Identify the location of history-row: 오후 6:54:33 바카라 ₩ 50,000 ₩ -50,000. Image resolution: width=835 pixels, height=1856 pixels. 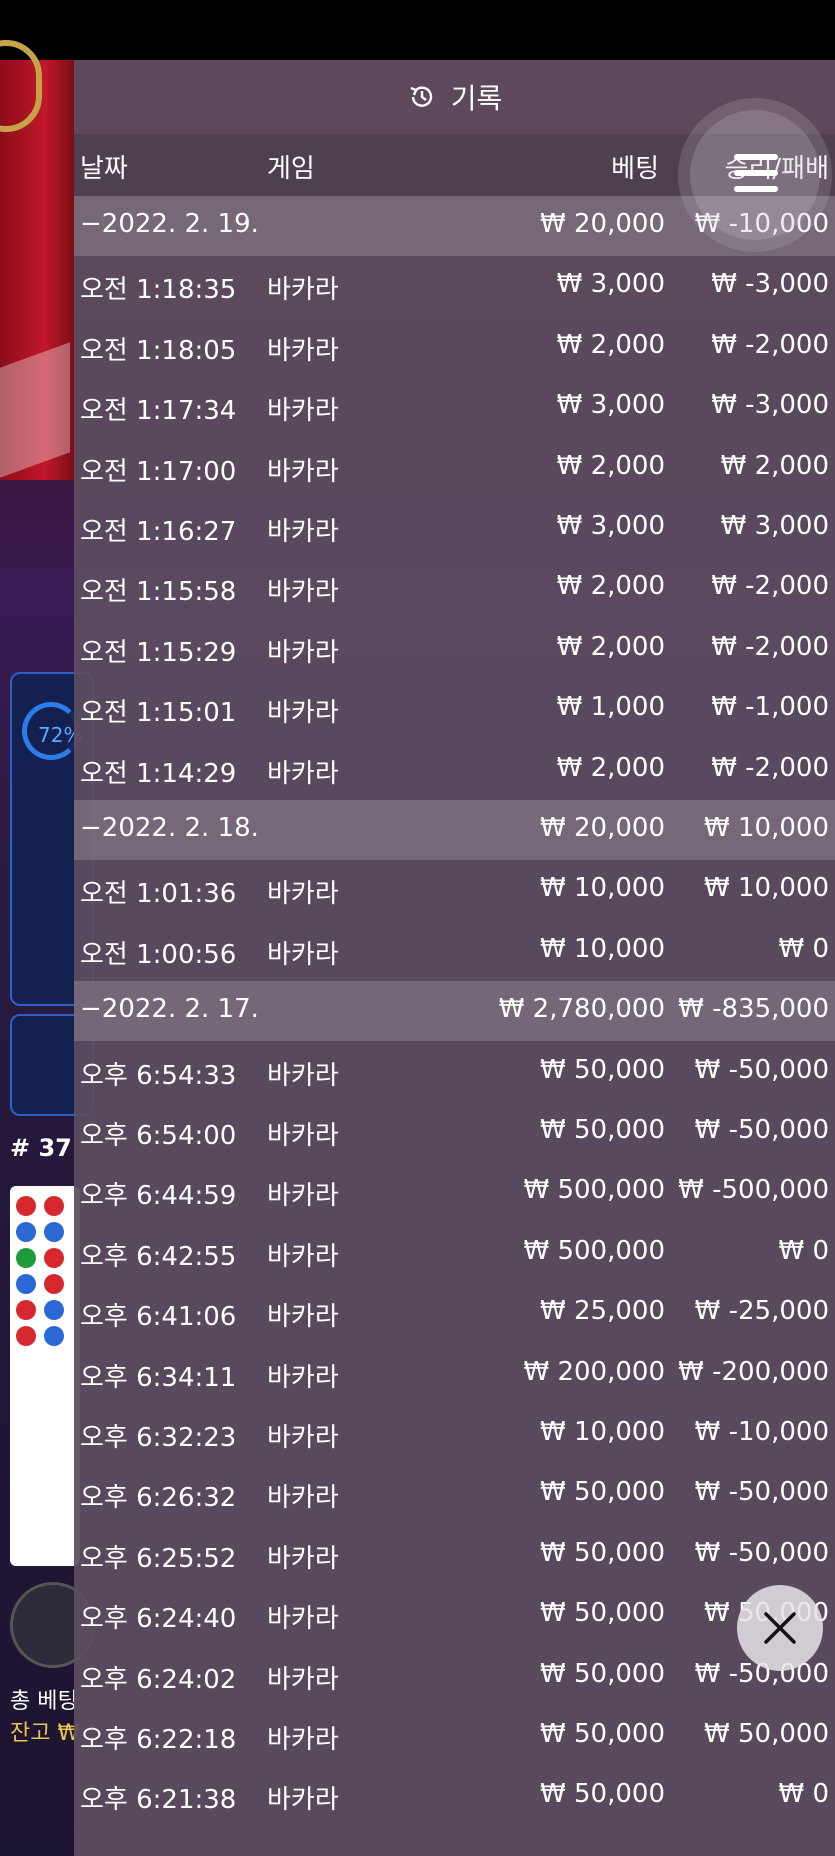
(454, 1072).